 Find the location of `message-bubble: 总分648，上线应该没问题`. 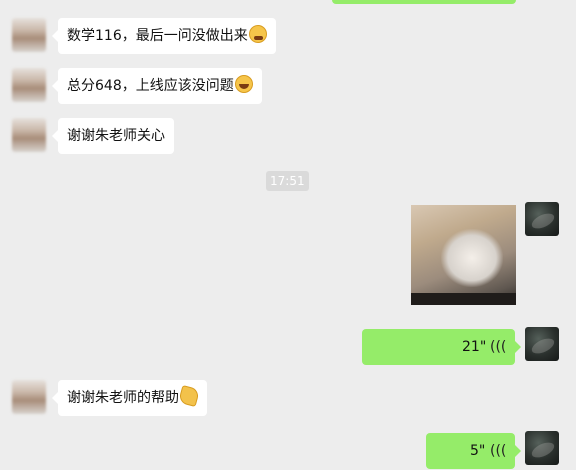

message-bubble: 总分648，上线应该没问题 is located at coordinates (157, 86).